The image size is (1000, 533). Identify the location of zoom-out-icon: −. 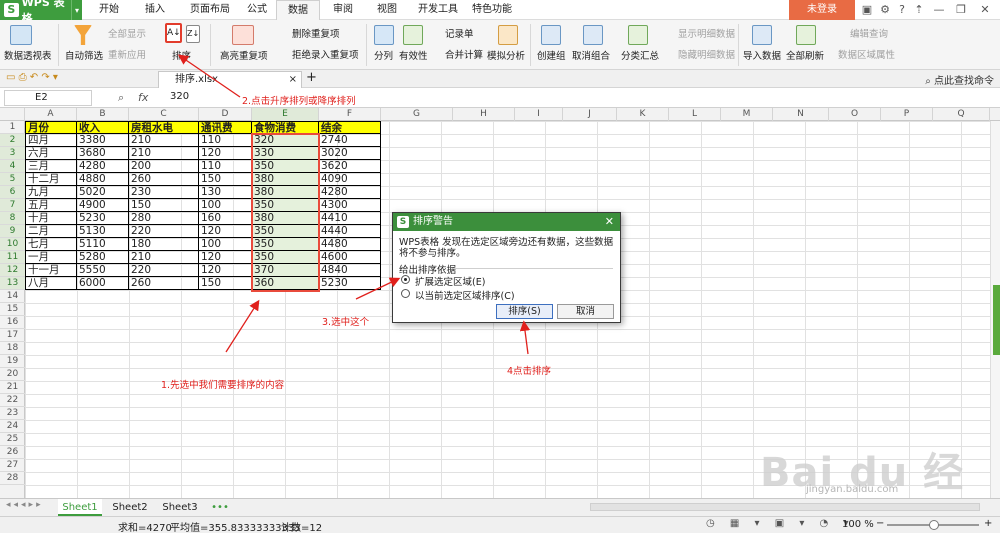
(880, 523).